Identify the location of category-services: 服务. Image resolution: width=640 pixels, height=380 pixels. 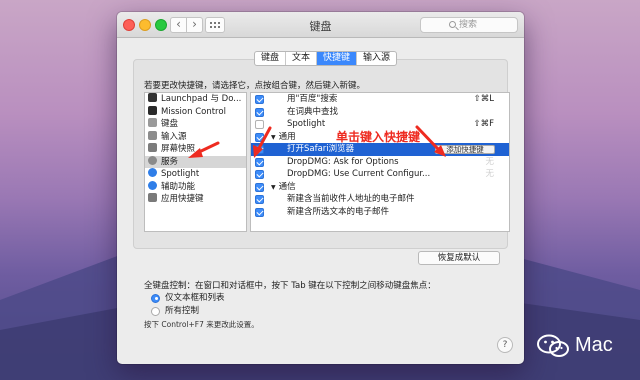
(195, 161).